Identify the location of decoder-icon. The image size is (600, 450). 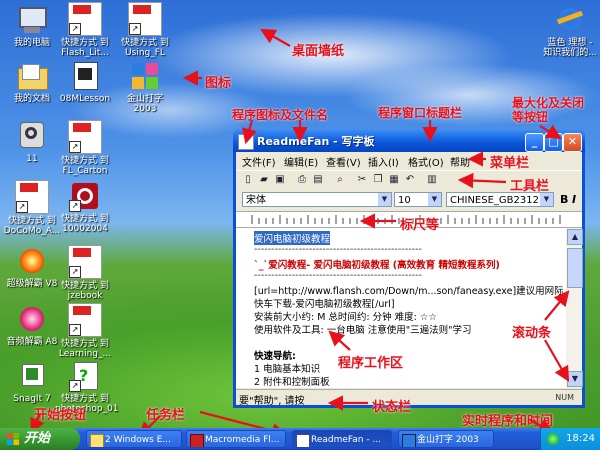
(32, 261).